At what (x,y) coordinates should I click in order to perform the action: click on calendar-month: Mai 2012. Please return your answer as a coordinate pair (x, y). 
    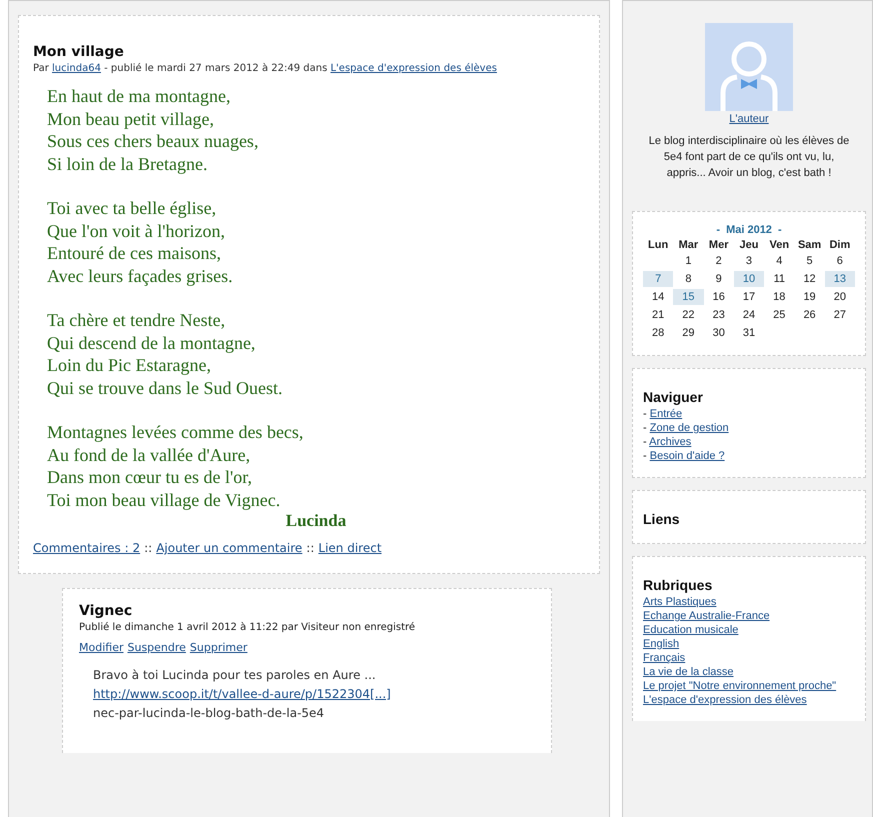
    Looking at the image, I should click on (749, 230).